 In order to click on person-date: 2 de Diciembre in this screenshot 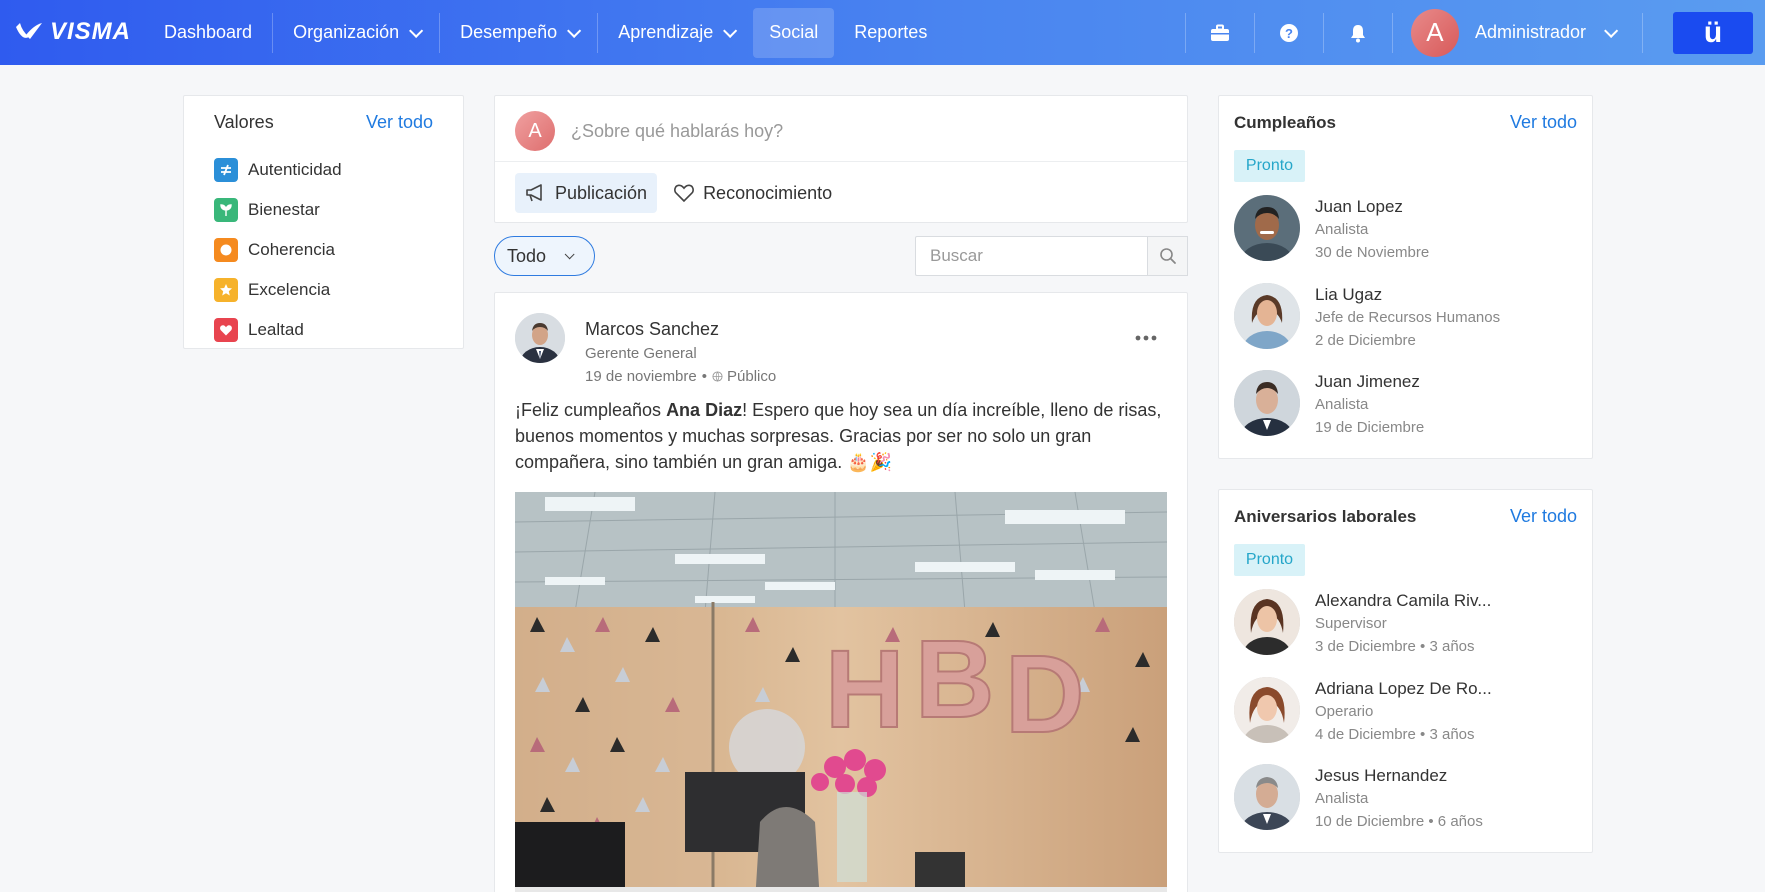, I will do `click(1365, 340)`.